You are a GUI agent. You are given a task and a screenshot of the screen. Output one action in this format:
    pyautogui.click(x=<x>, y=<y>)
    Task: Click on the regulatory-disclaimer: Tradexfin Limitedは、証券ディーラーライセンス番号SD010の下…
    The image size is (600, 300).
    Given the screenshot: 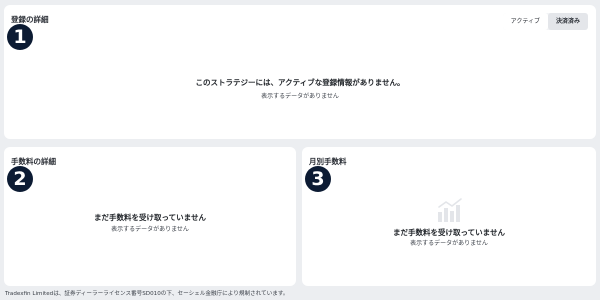 What is the action you would take?
    pyautogui.click(x=147, y=294)
    